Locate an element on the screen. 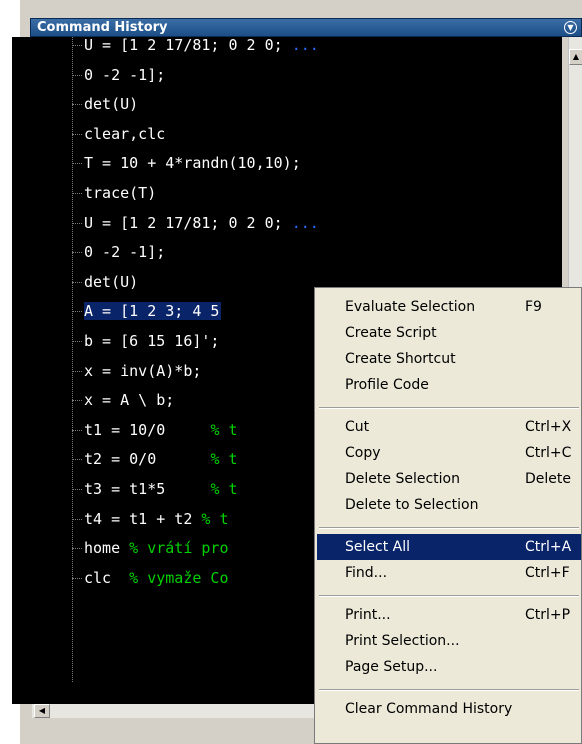 The image size is (582, 744). arrow-left-icon: ◀ is located at coordinates (42, 711).